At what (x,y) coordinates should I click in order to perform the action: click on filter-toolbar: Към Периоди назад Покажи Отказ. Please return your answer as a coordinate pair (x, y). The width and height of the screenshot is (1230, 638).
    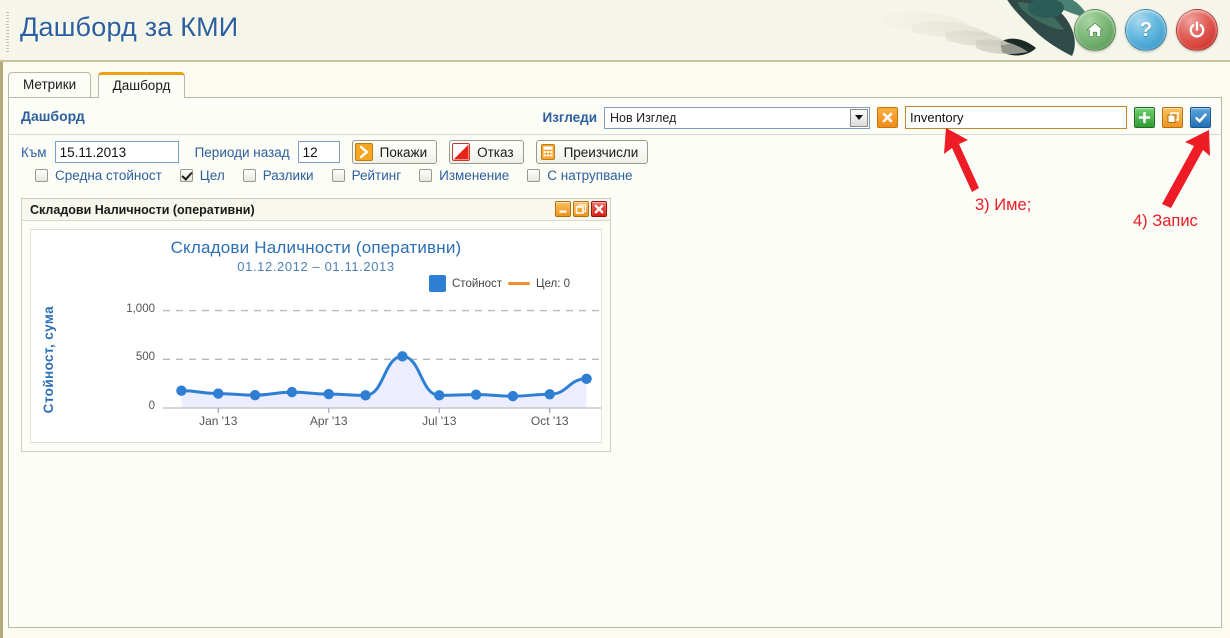
    Looking at the image, I should click on (335, 152).